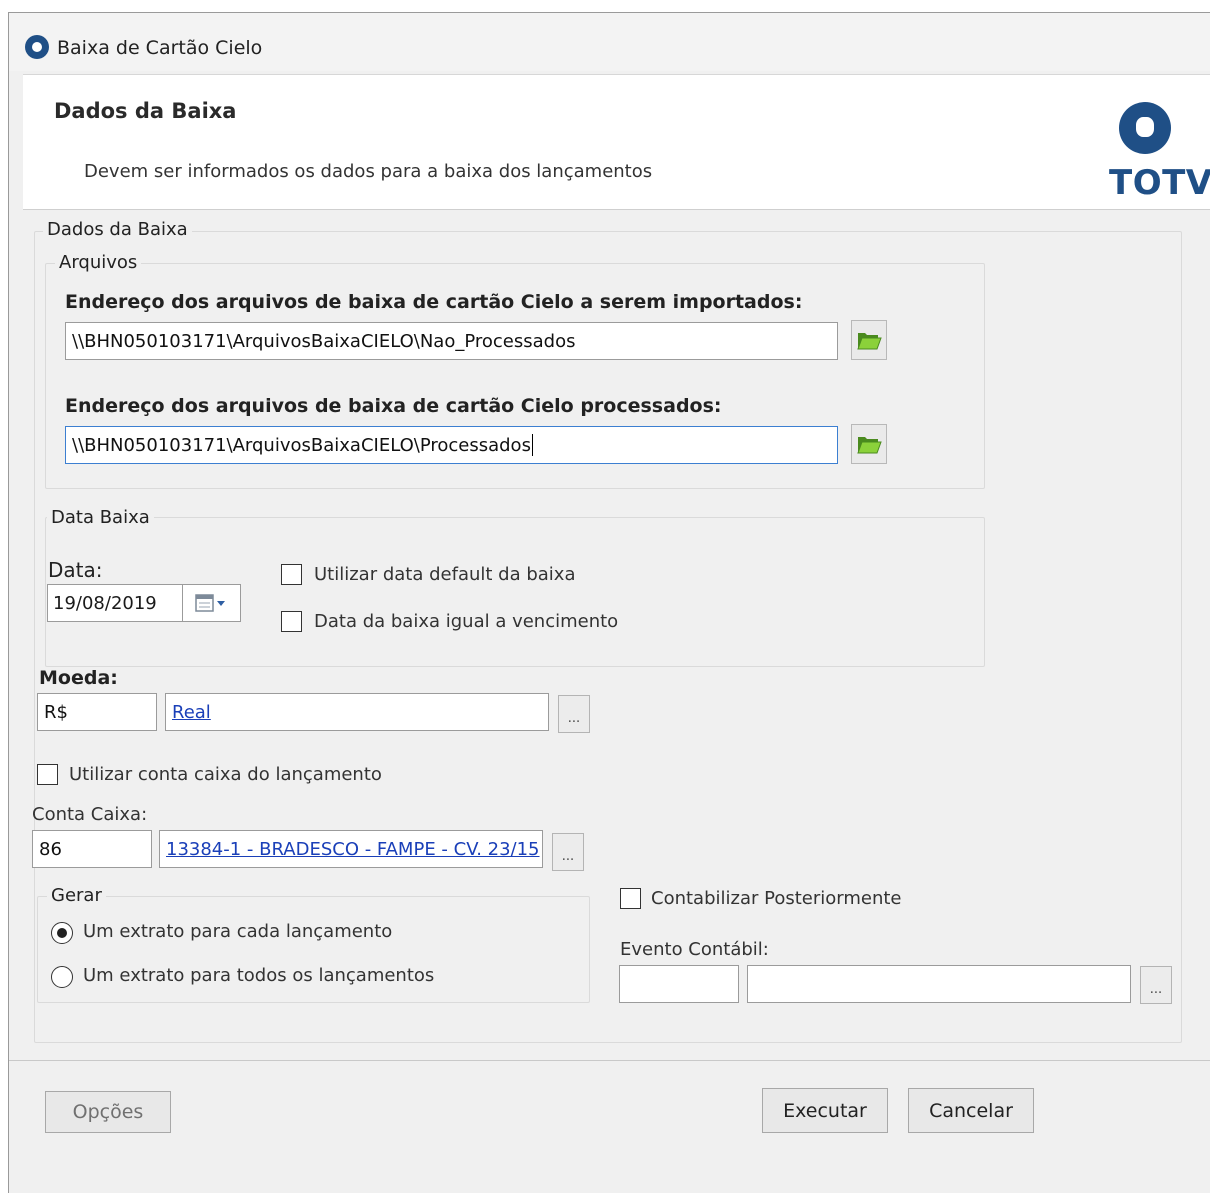 The height and width of the screenshot is (1193, 1210). I want to click on evento-contabil-label: Evento Contábil:, so click(694, 949).